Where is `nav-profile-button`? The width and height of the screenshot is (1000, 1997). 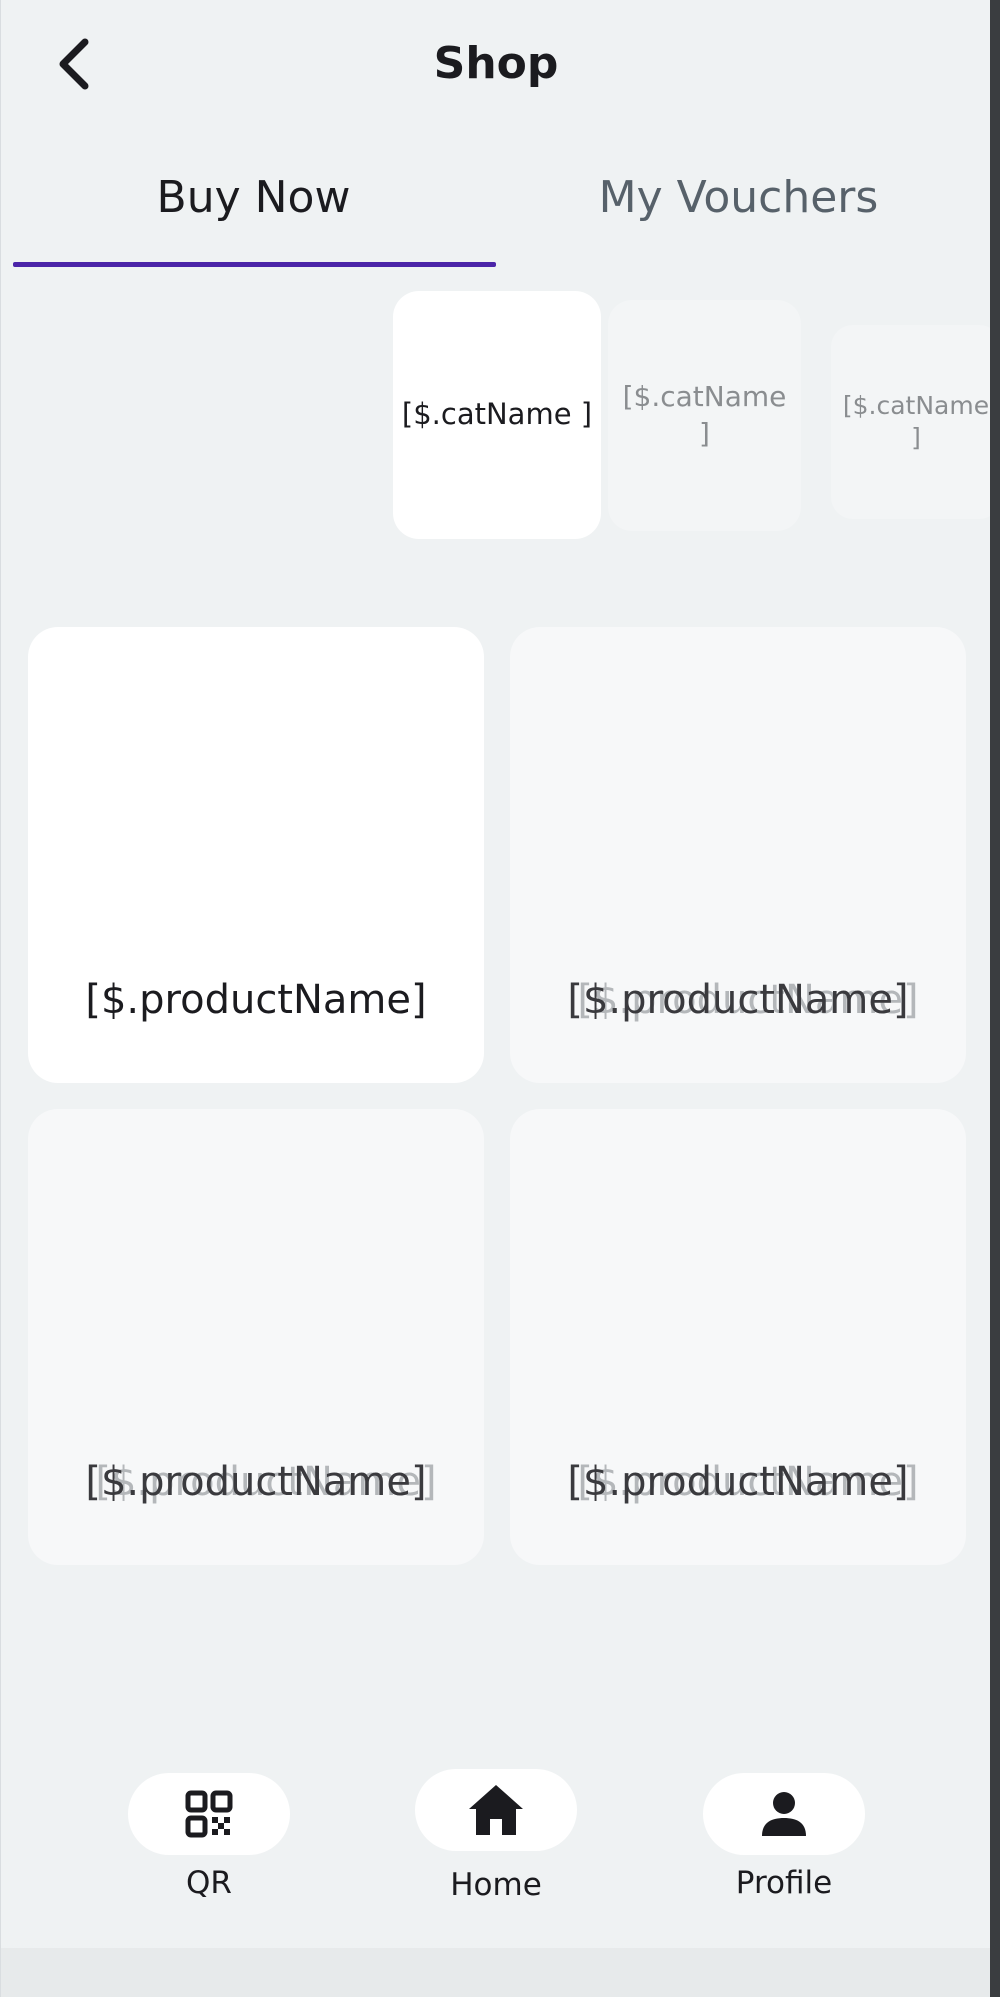 nav-profile-button is located at coordinates (784, 1814).